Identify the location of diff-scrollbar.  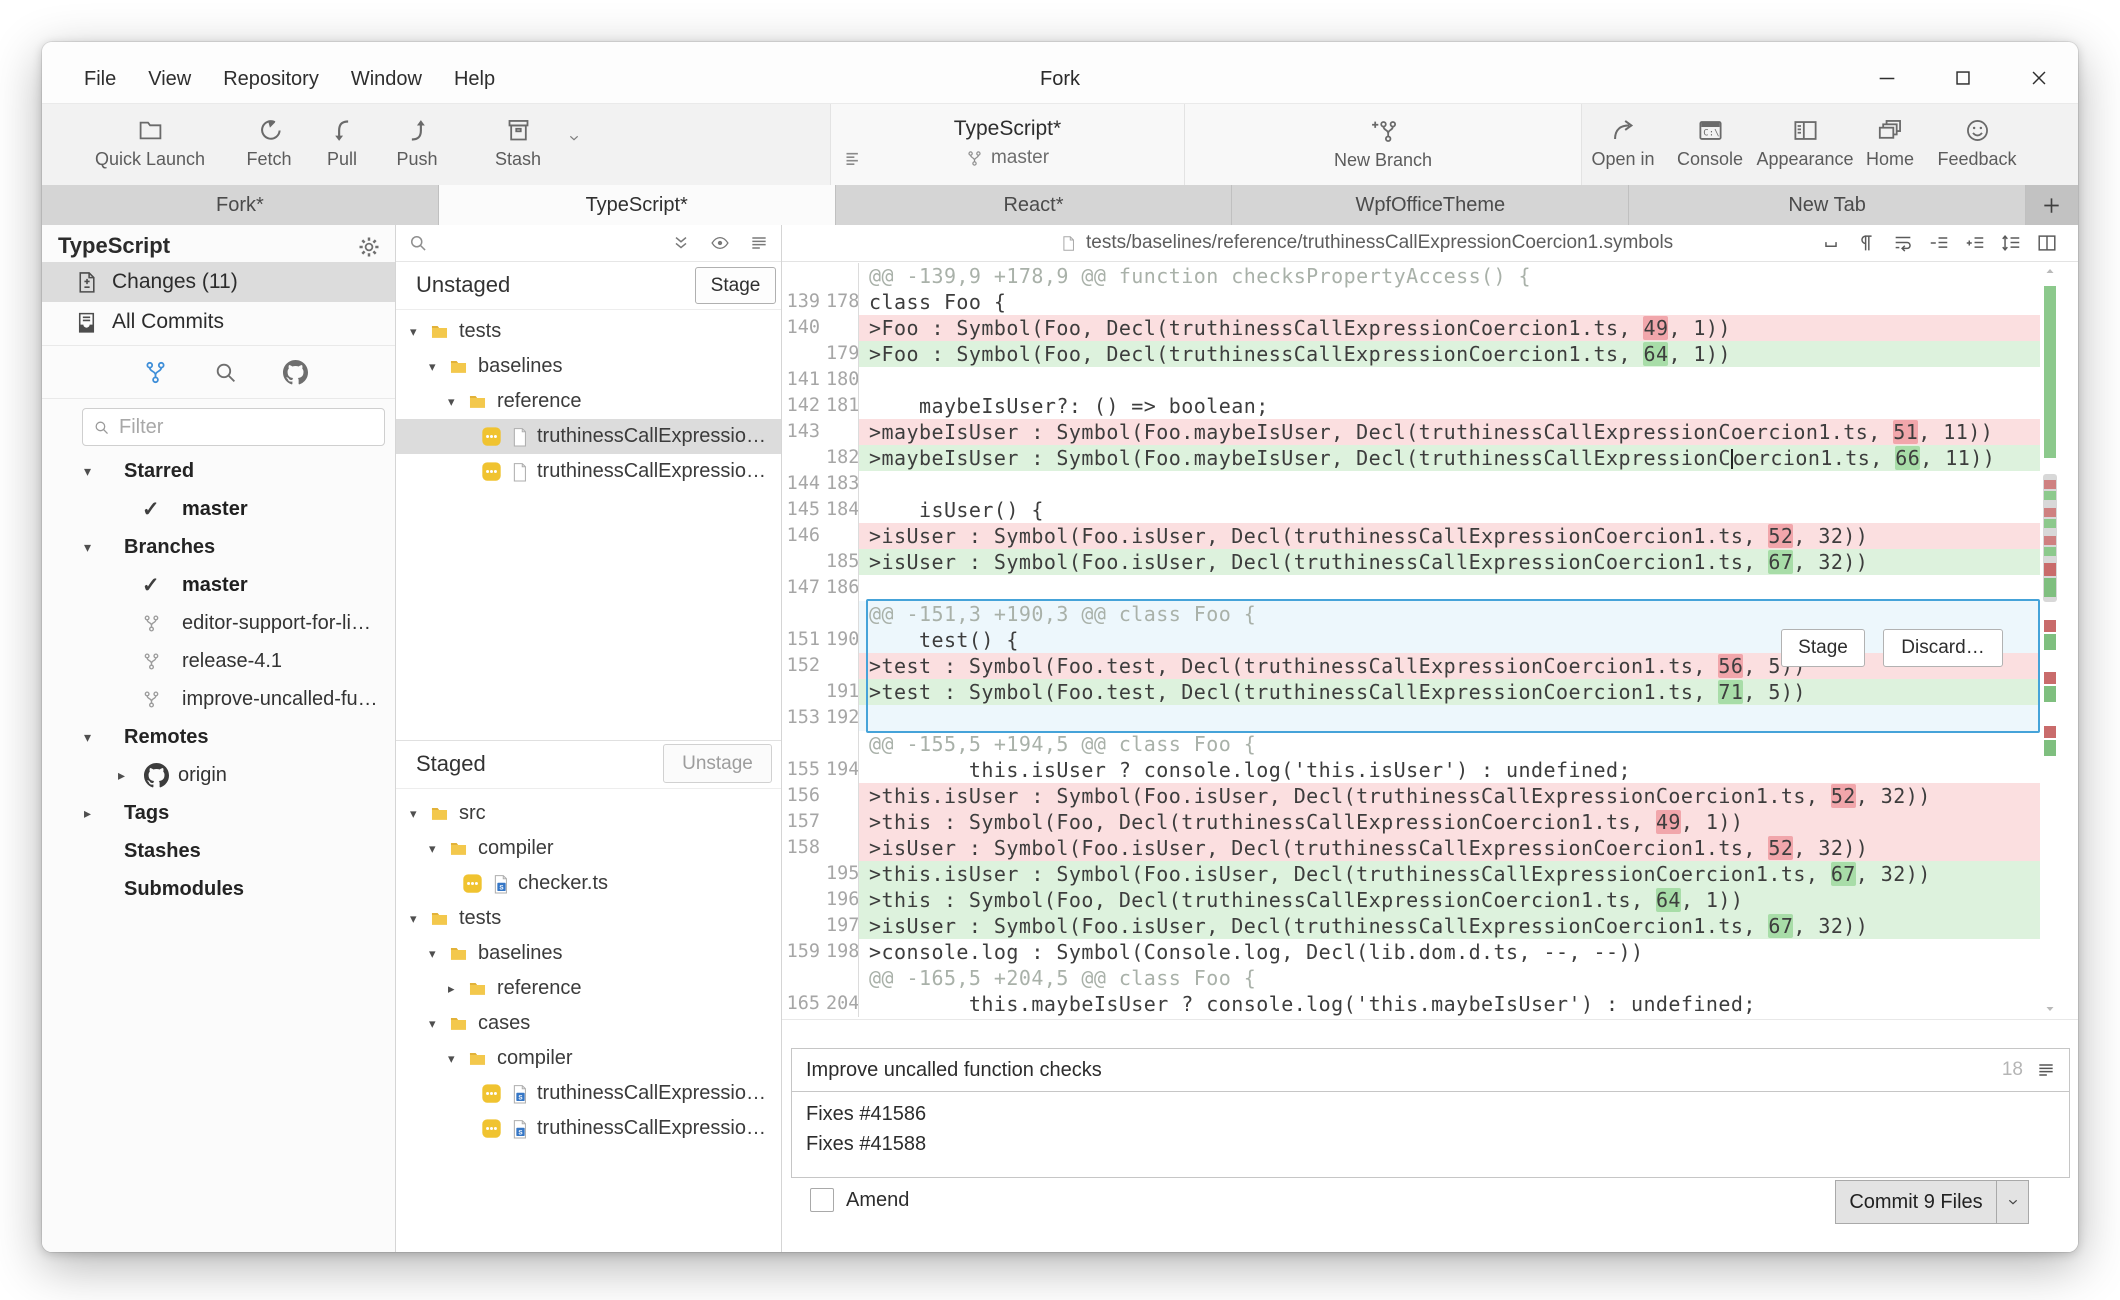
(2050, 641).